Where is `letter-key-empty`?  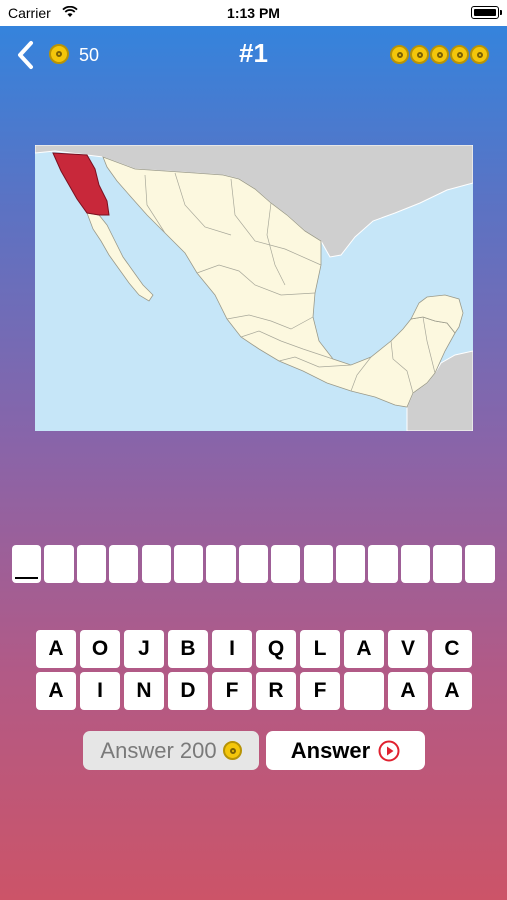 letter-key-empty is located at coordinates (364, 691).